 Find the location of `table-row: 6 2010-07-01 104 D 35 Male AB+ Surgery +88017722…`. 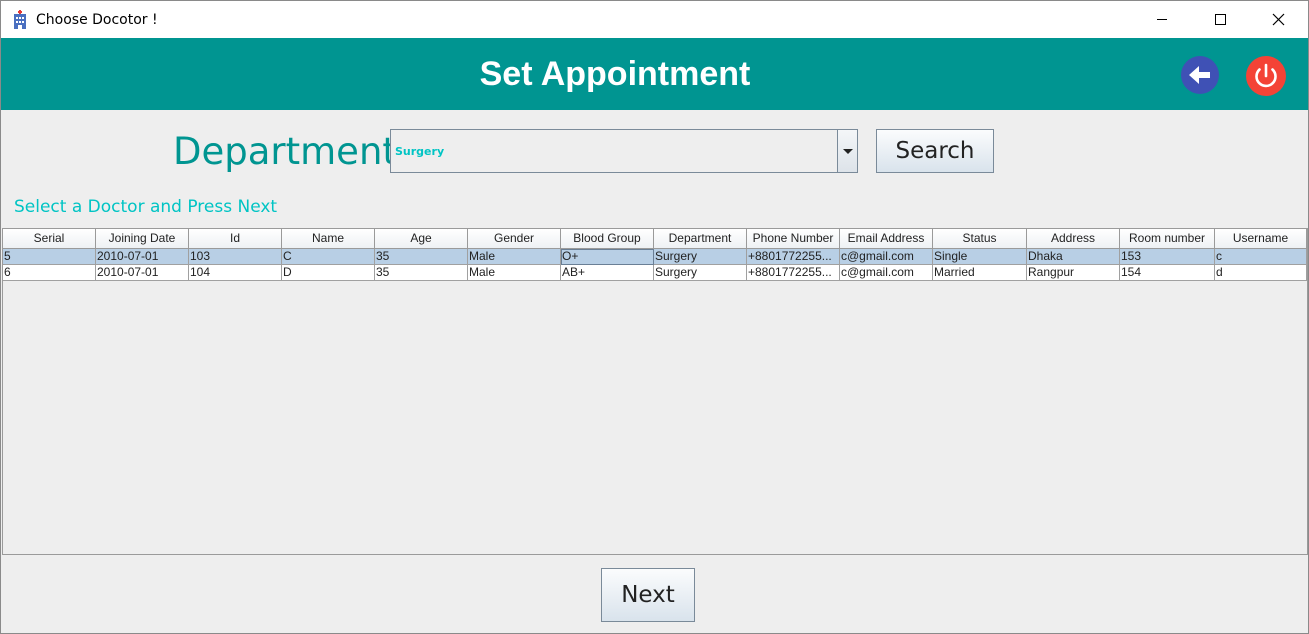

table-row: 6 2010-07-01 104 D 35 Male AB+ Surgery +88017722… is located at coordinates (655, 273).